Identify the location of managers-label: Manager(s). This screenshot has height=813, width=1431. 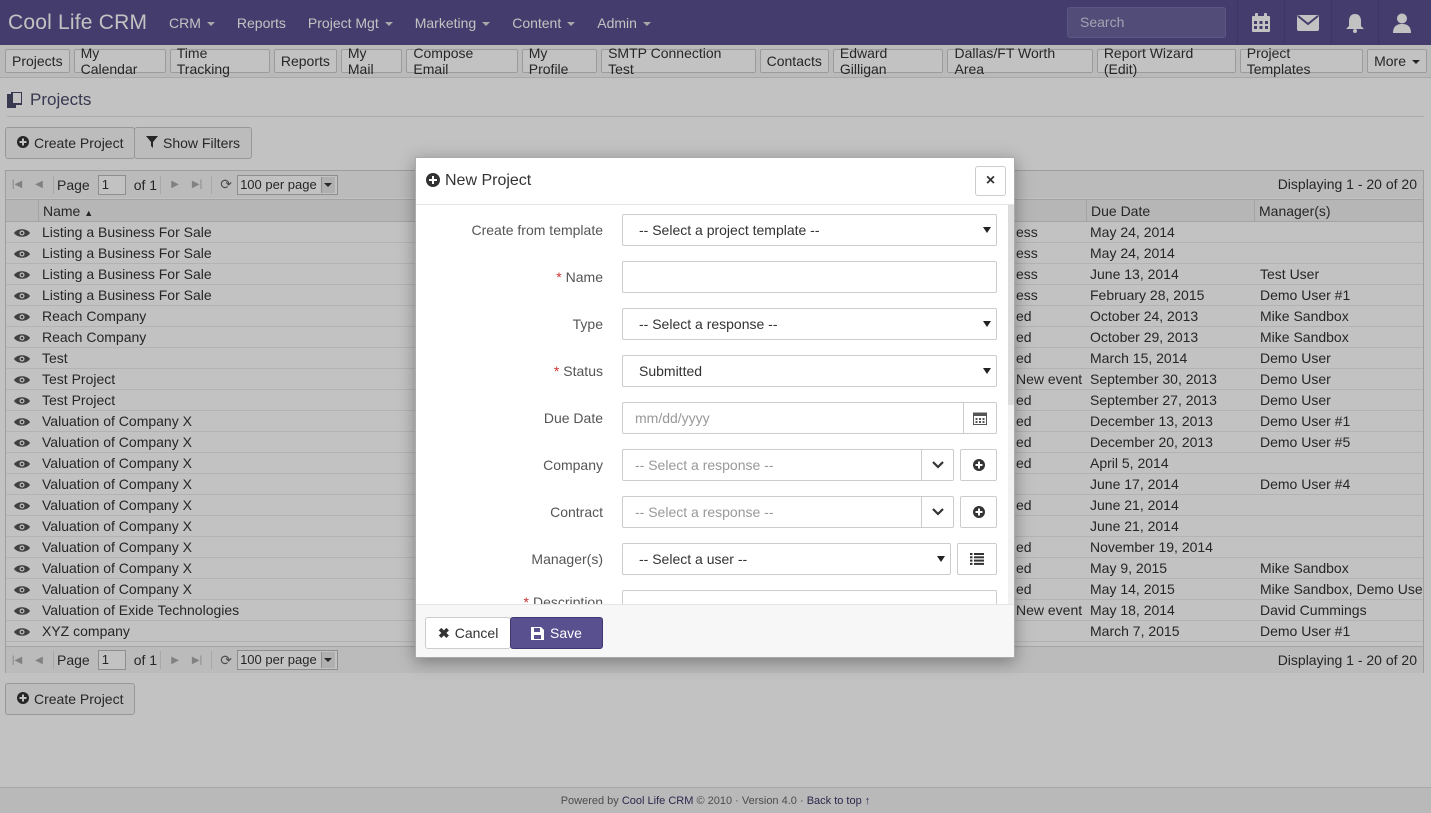
(567, 559).